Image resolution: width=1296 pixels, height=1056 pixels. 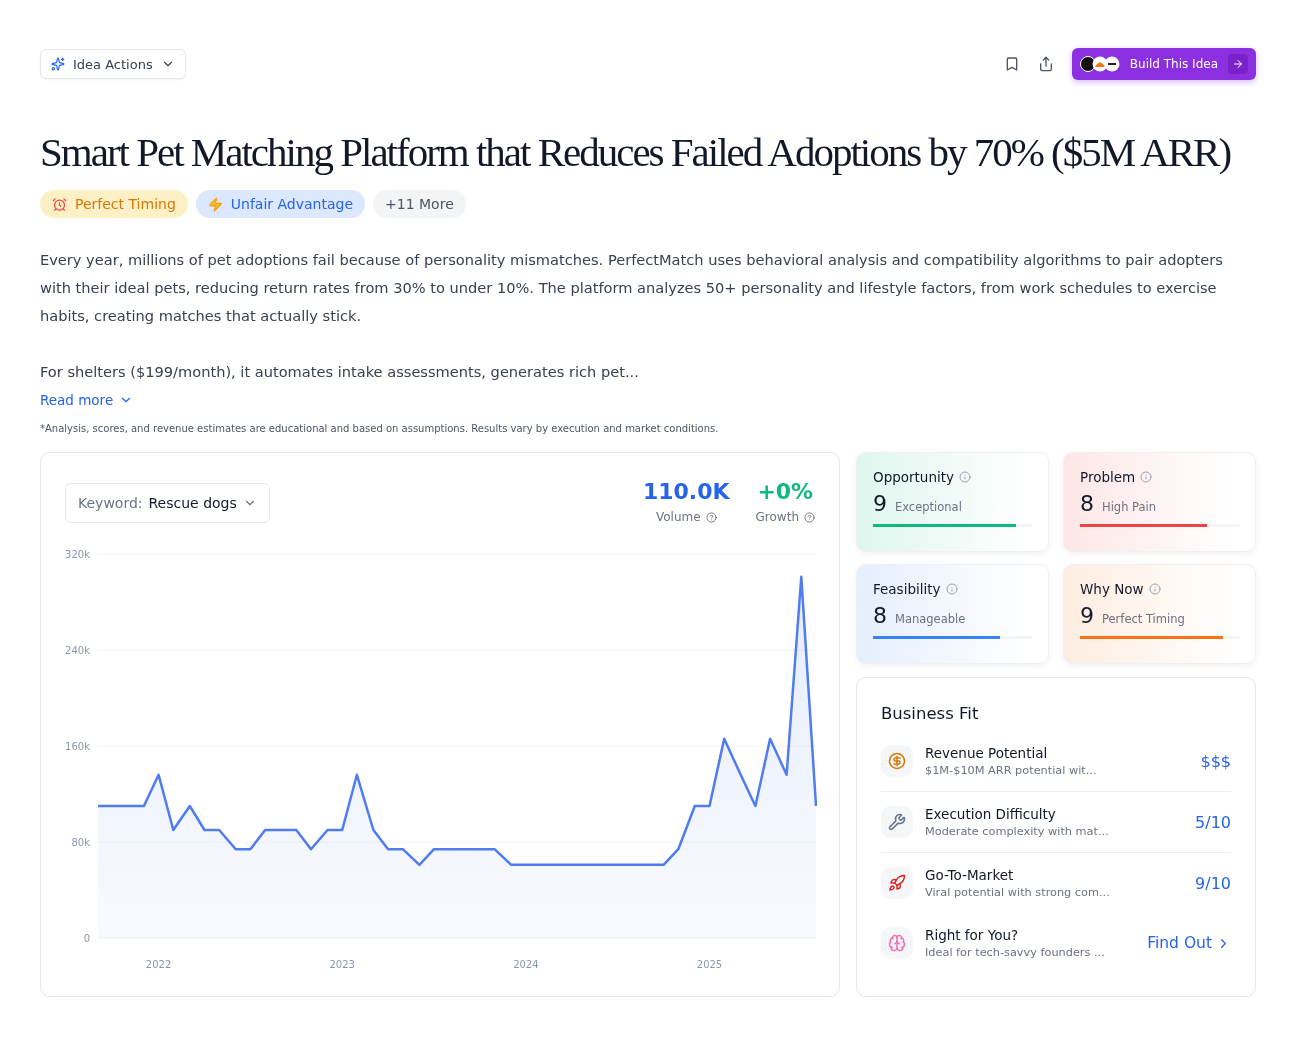 I want to click on keyword-select: Keyword: Rescue dogs, so click(x=167, y=503).